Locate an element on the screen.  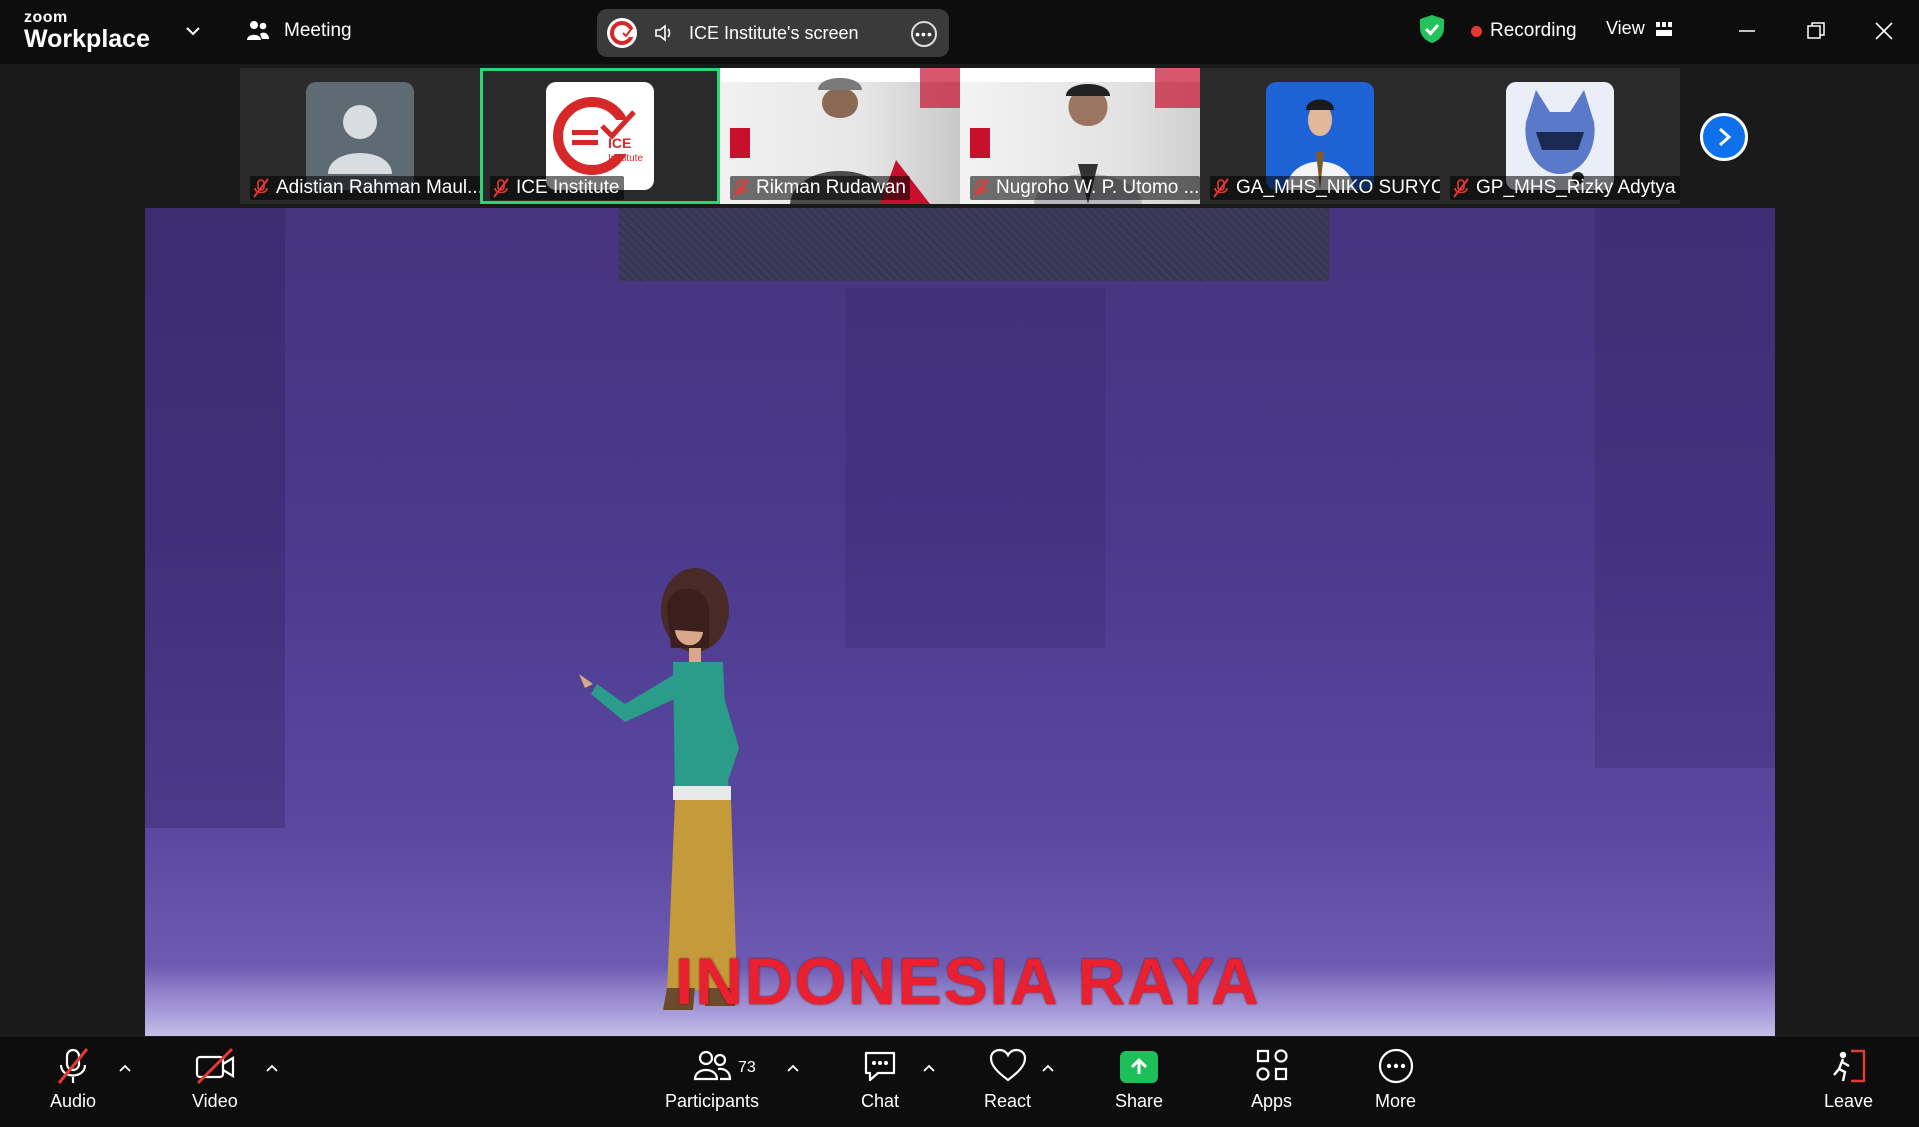
participants-count: 73 is located at coordinates (747, 1067).